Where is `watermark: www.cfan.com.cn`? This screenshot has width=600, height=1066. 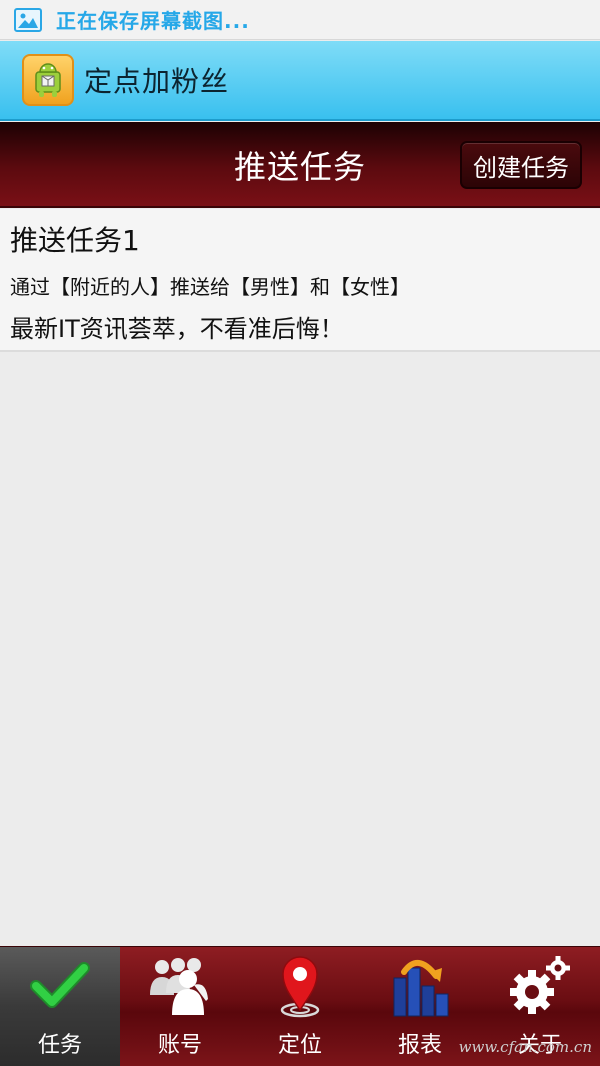
watermark: www.cfan.com.cn is located at coordinates (525, 1047).